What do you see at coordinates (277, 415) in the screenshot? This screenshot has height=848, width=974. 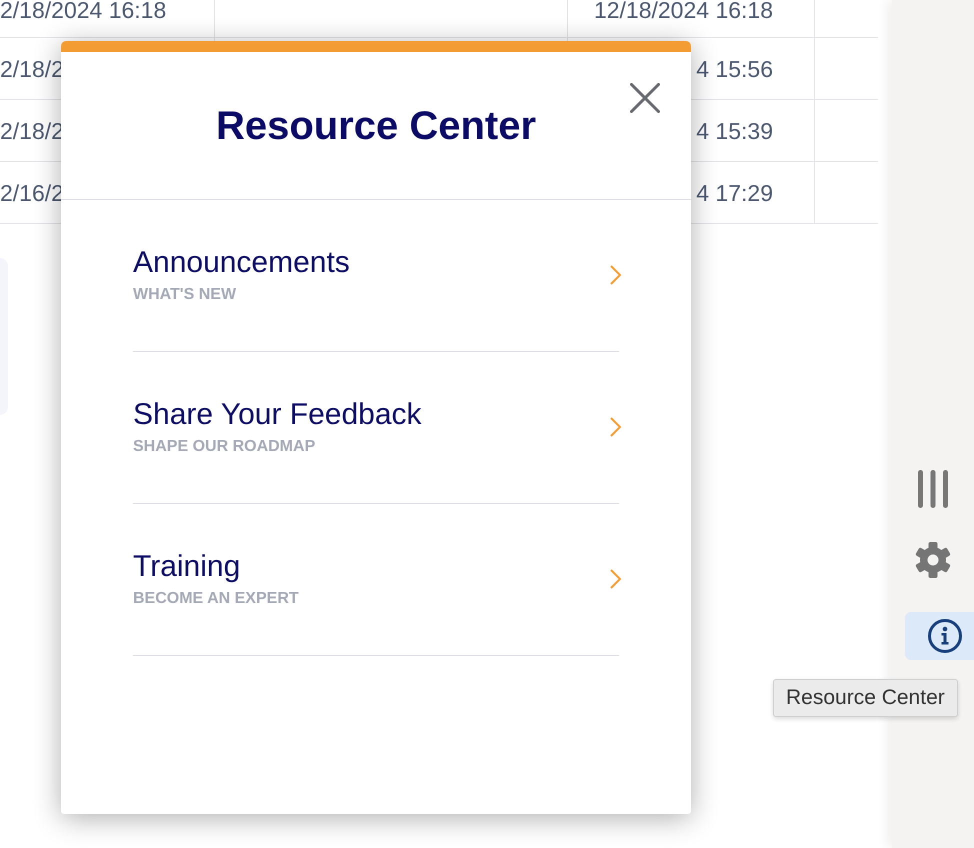 I see `menu-item-link: Share Your Feedback` at bounding box center [277, 415].